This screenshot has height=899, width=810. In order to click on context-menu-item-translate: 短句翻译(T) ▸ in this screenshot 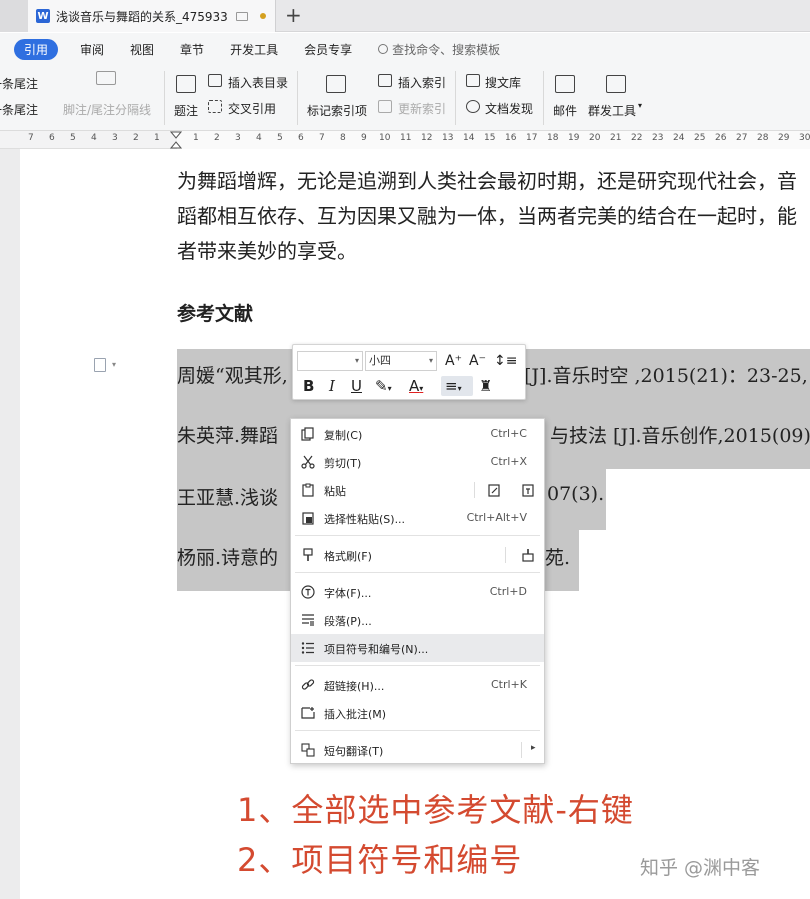, I will do `click(417, 750)`.